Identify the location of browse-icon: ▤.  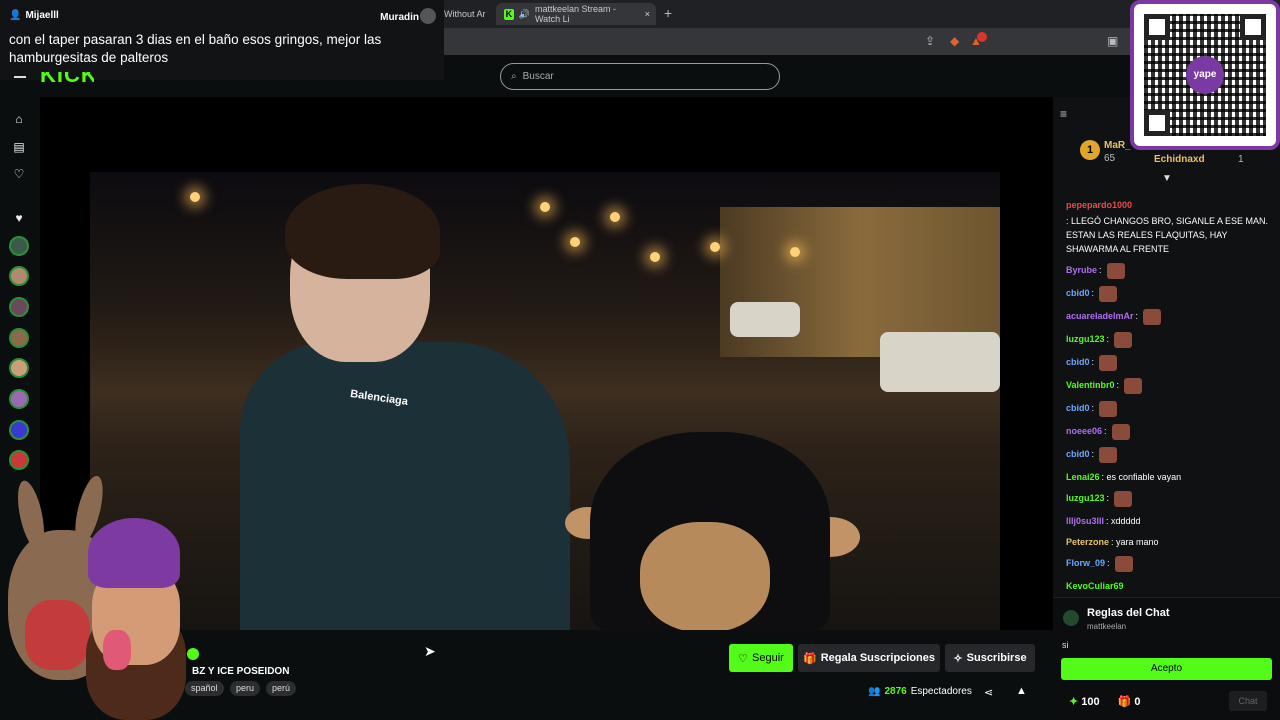
(19, 148).